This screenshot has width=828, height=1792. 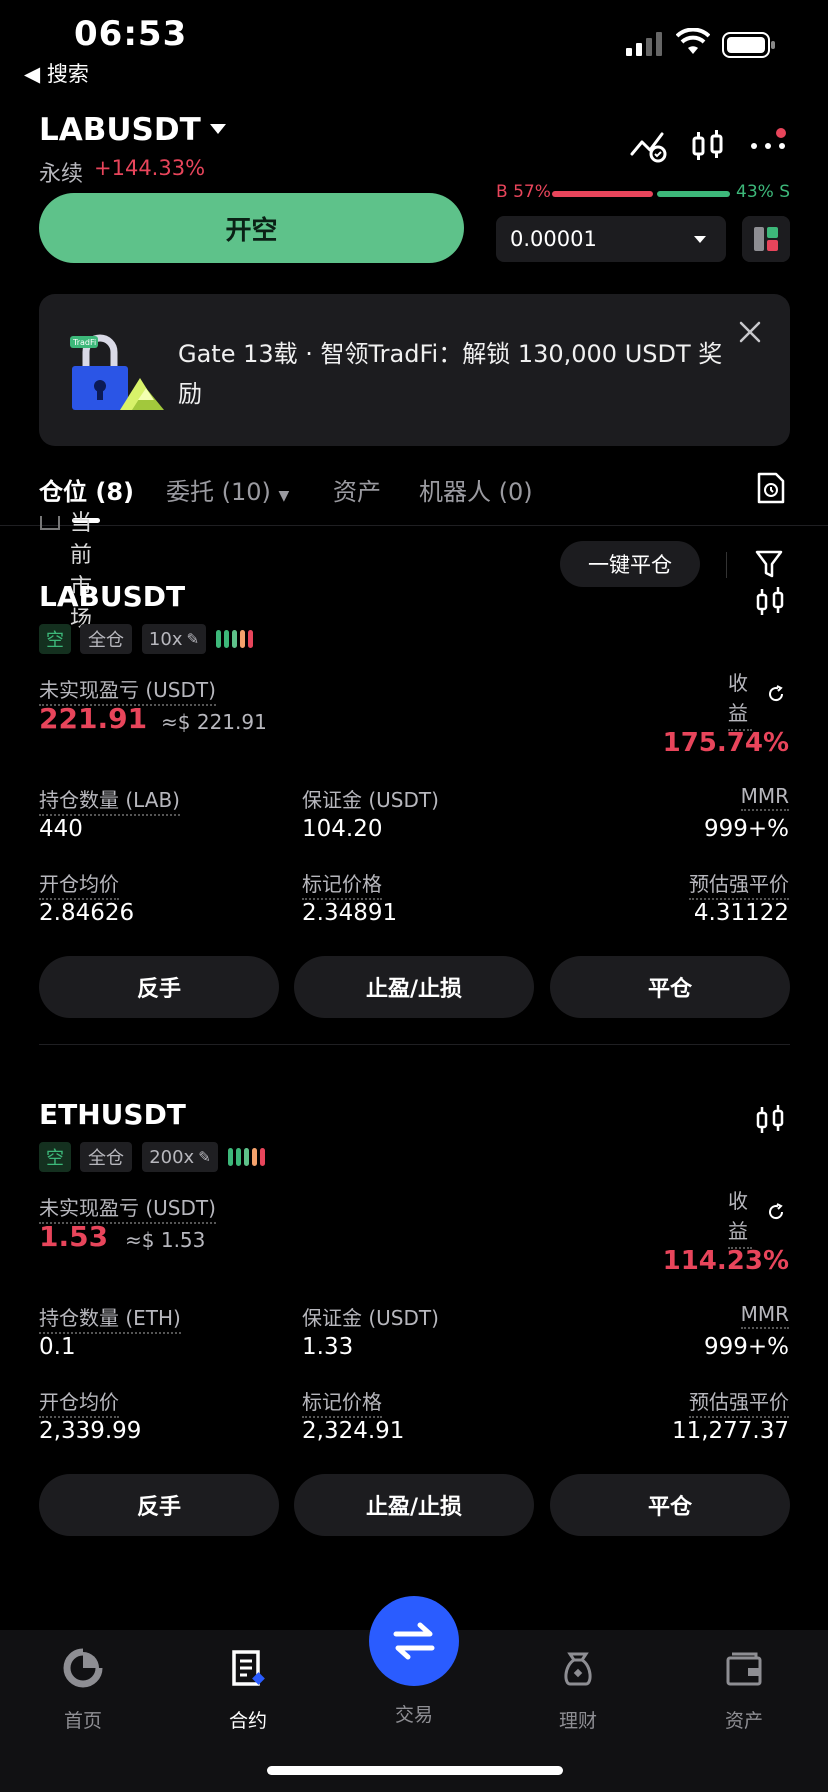 What do you see at coordinates (84, 342) in the screenshot?
I see `banner-art-label: TradFi` at bounding box center [84, 342].